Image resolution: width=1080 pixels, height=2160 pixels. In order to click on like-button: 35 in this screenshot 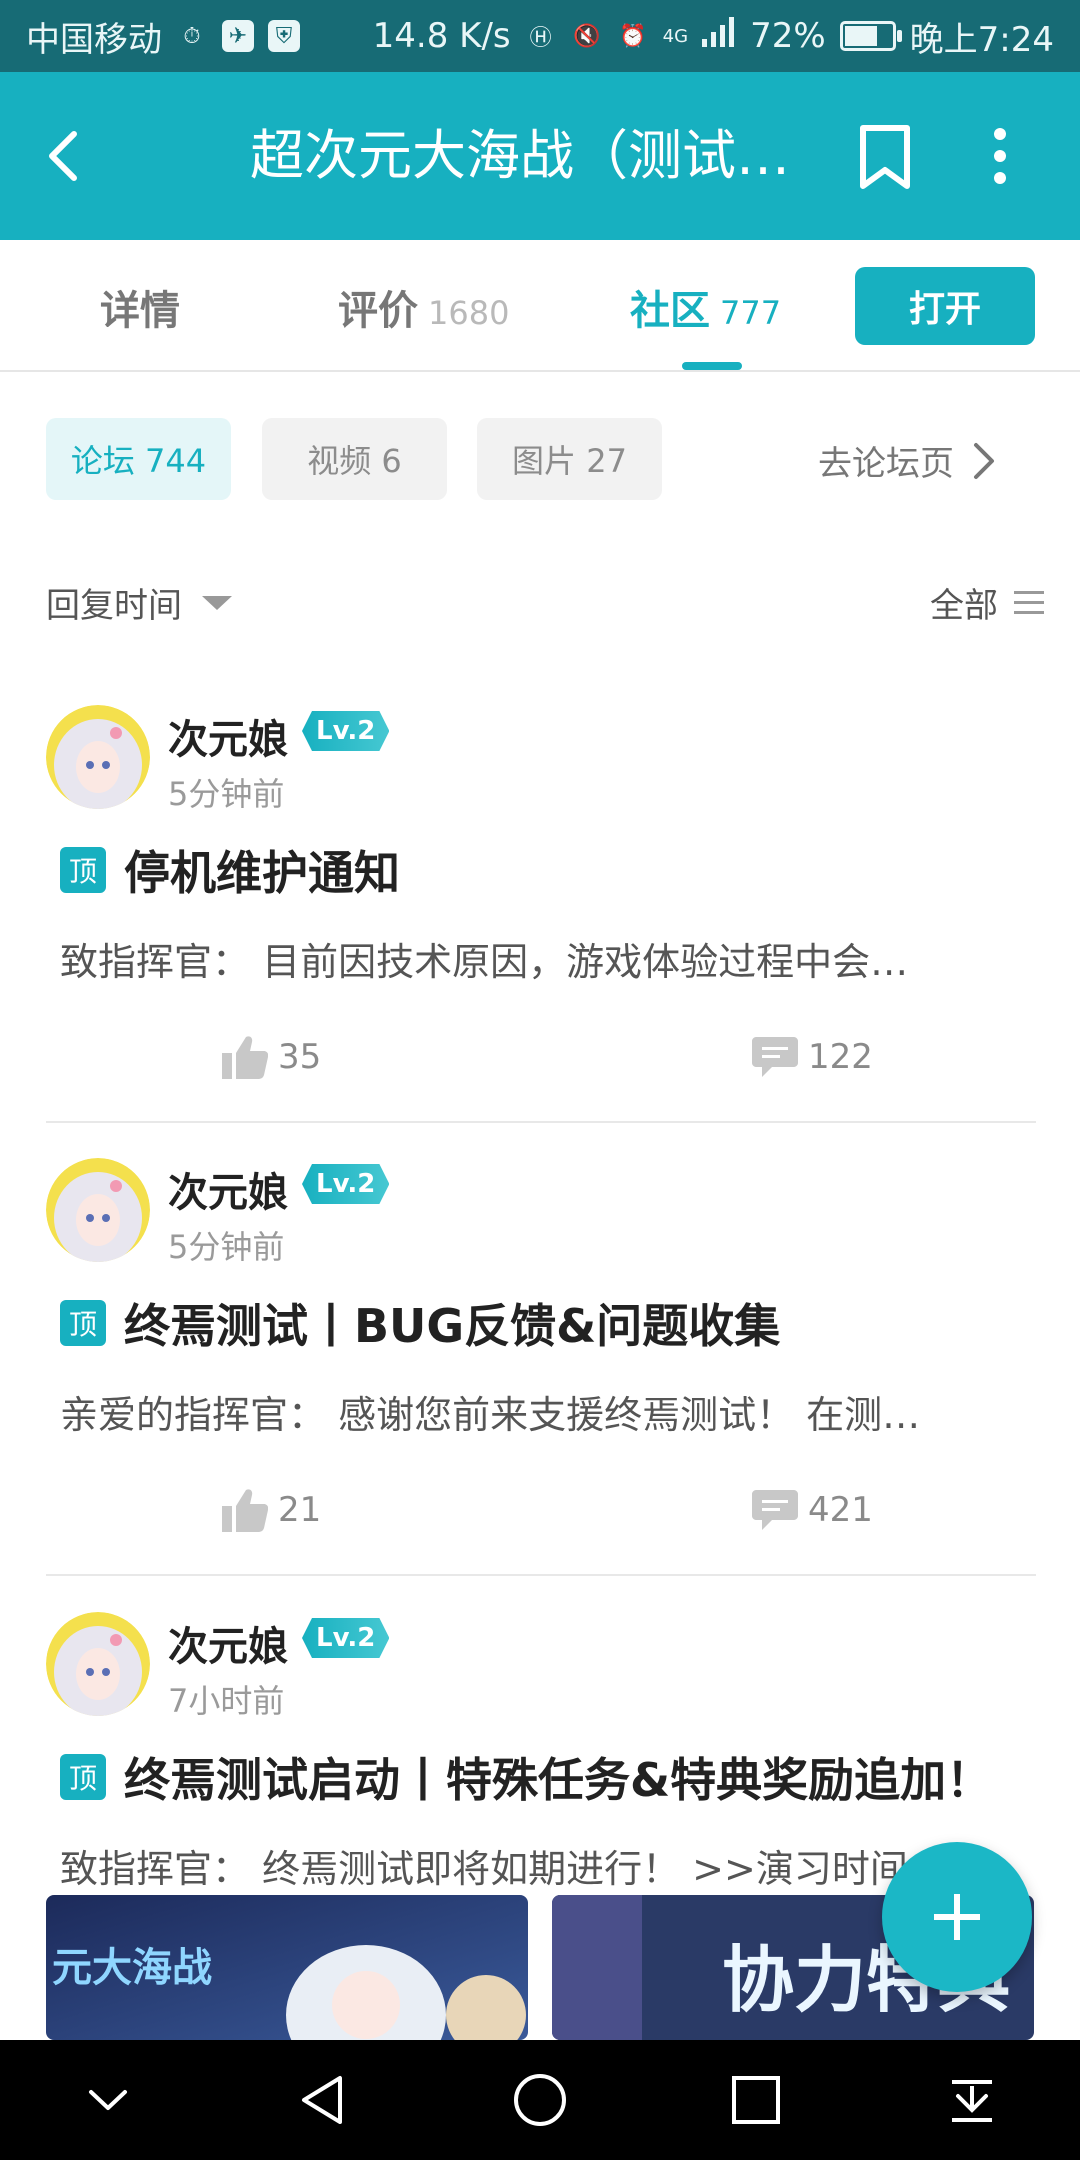, I will do `click(271, 1057)`.